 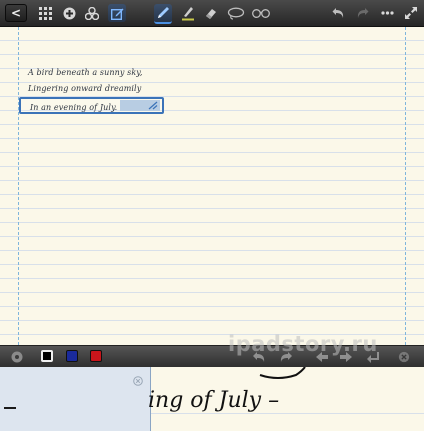 I want to click on handwriting-line: A bird beneath a sunny sky,, so click(x=85, y=72).